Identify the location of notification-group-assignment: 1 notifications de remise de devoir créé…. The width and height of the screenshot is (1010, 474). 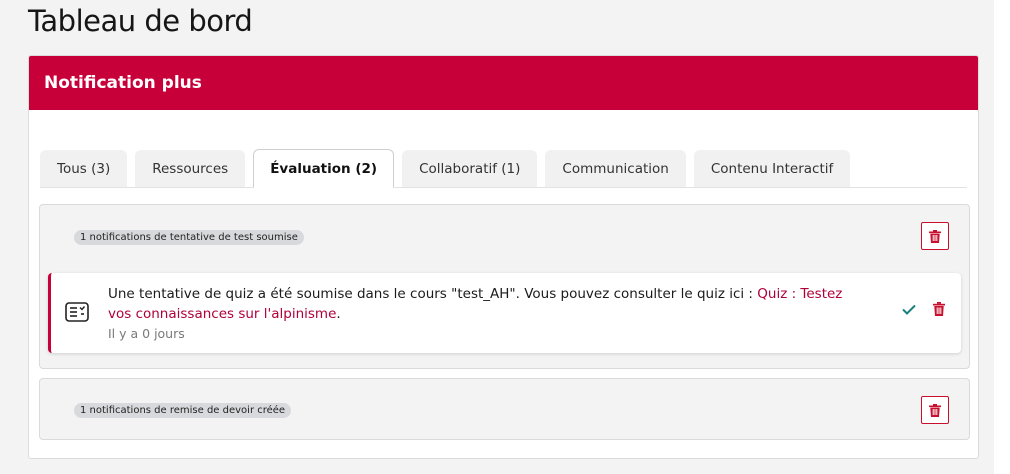
(504, 409).